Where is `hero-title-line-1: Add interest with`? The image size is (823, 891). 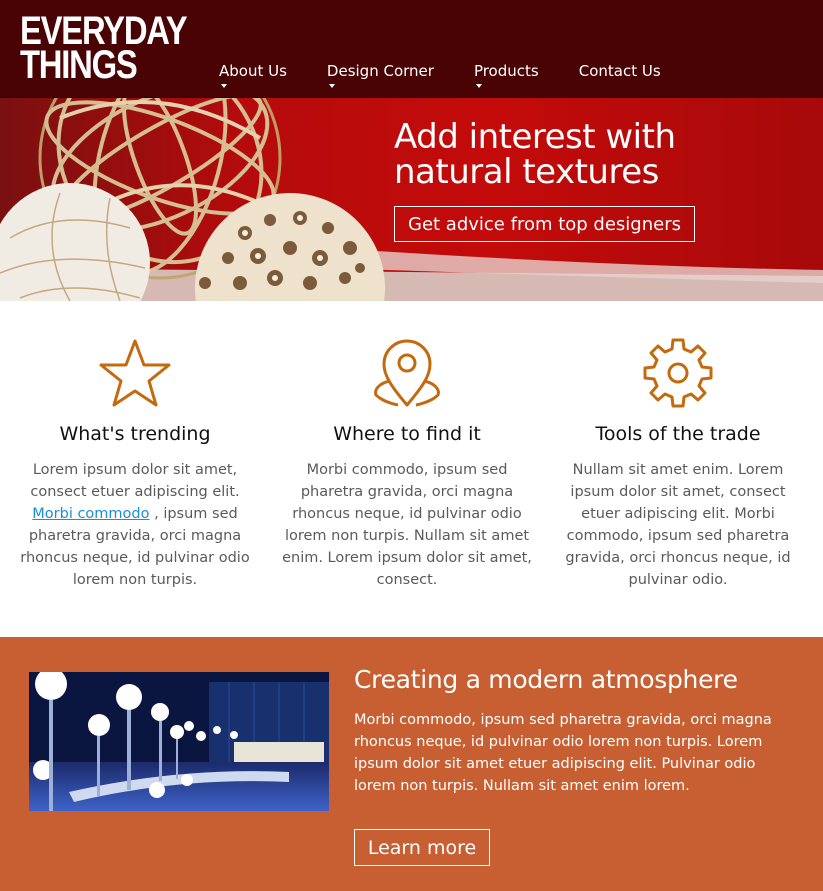
hero-title-line-1: Add interest with is located at coordinates (535, 137).